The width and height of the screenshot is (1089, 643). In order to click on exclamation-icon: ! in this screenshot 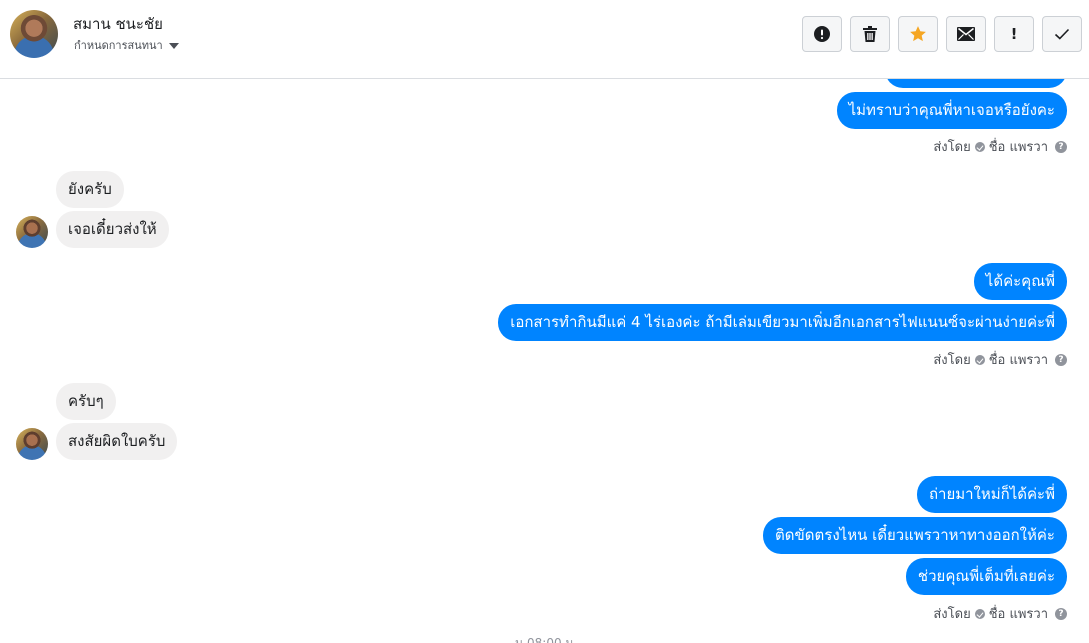, I will do `click(1014, 33)`.